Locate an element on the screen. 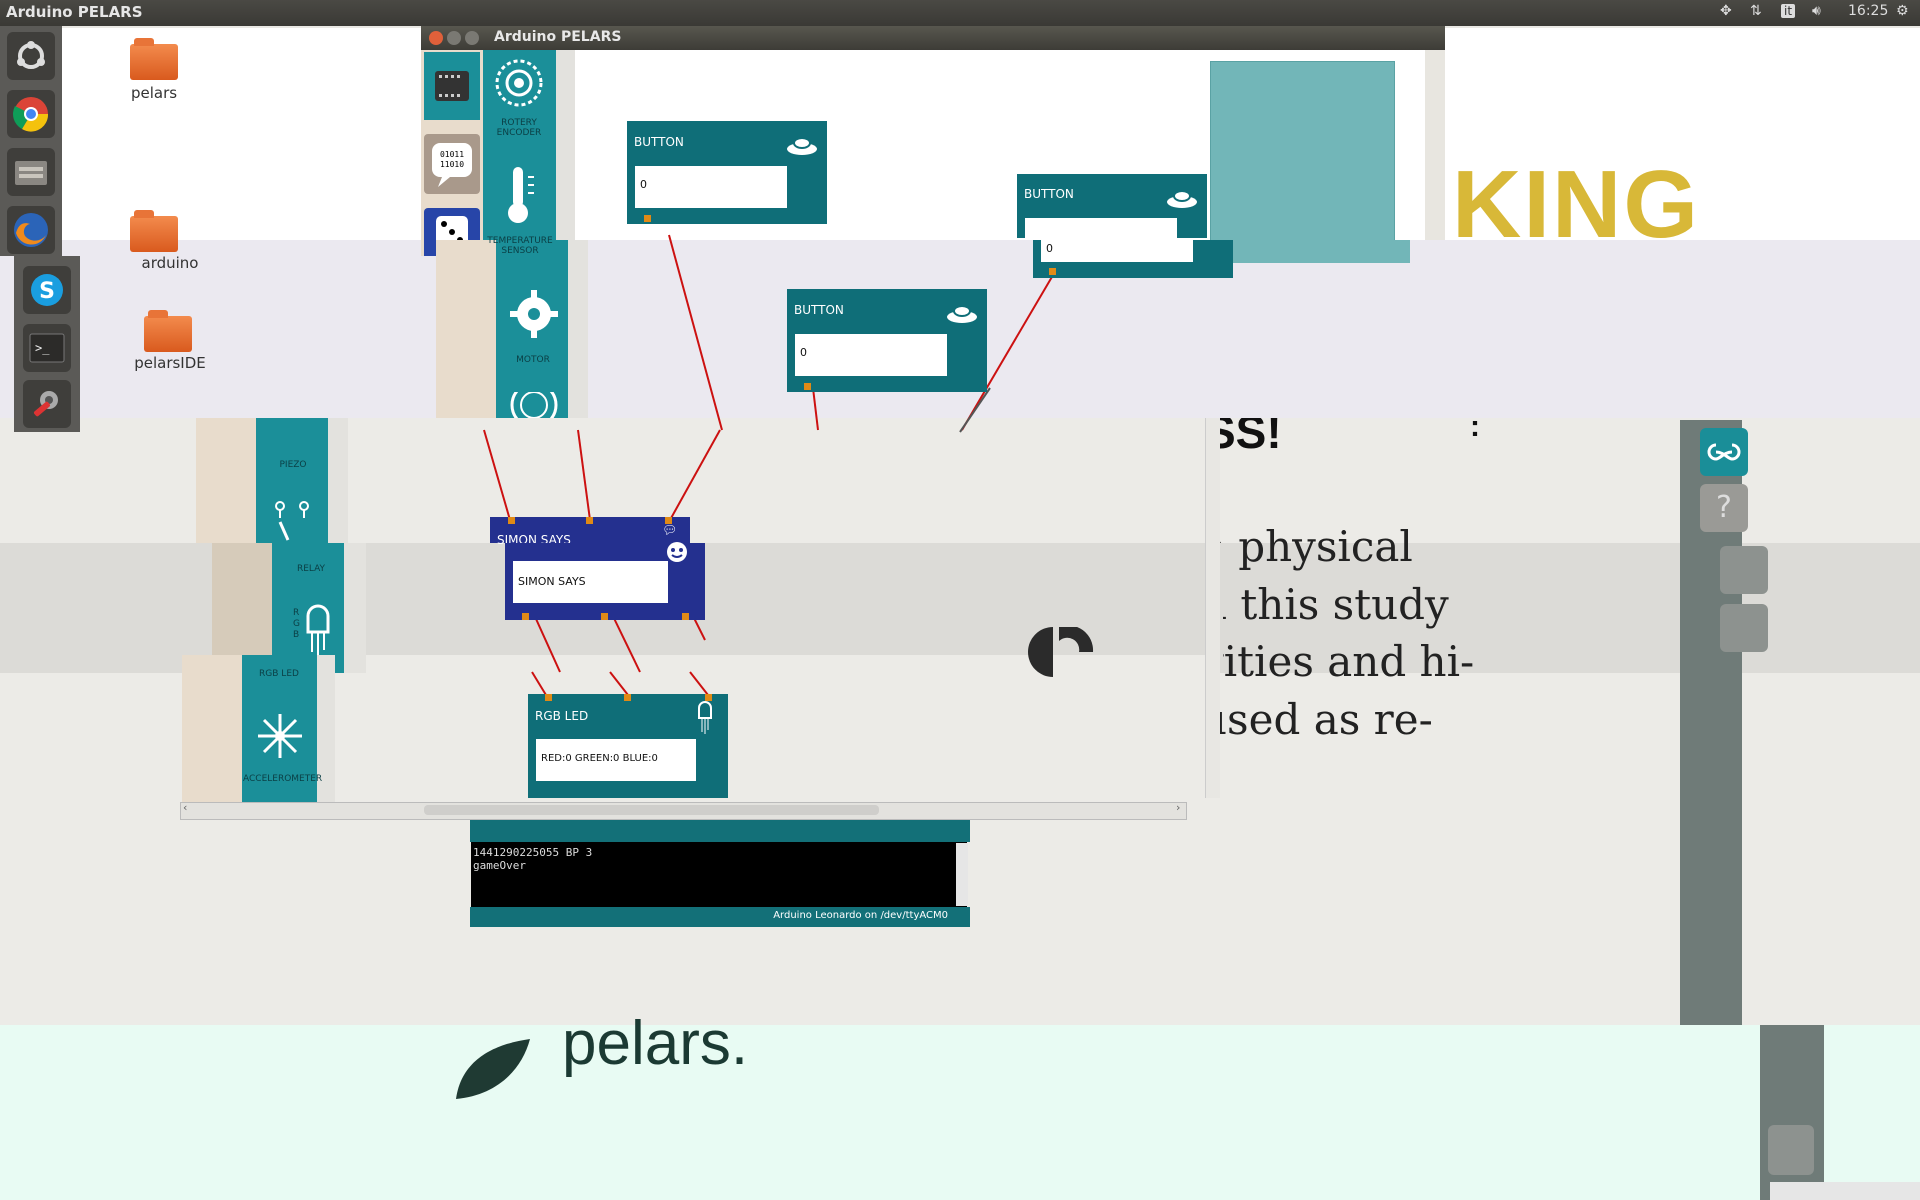  console-line: 1441290225055 BP 3 is located at coordinates (533, 852).